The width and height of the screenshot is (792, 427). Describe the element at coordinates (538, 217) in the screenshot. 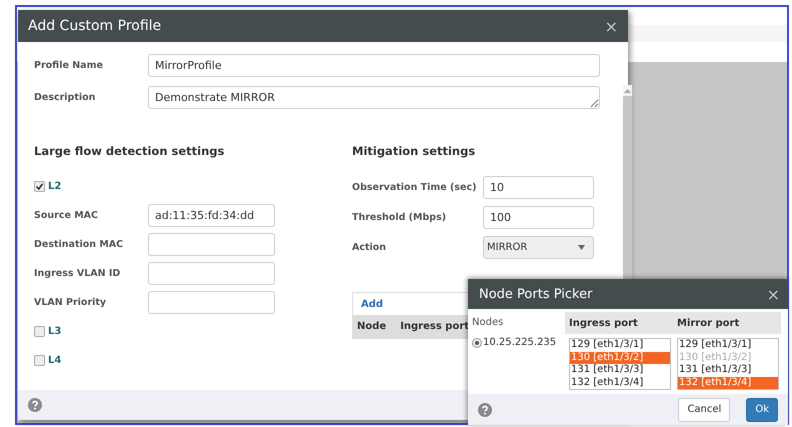

I see `input-field: 100` at that location.